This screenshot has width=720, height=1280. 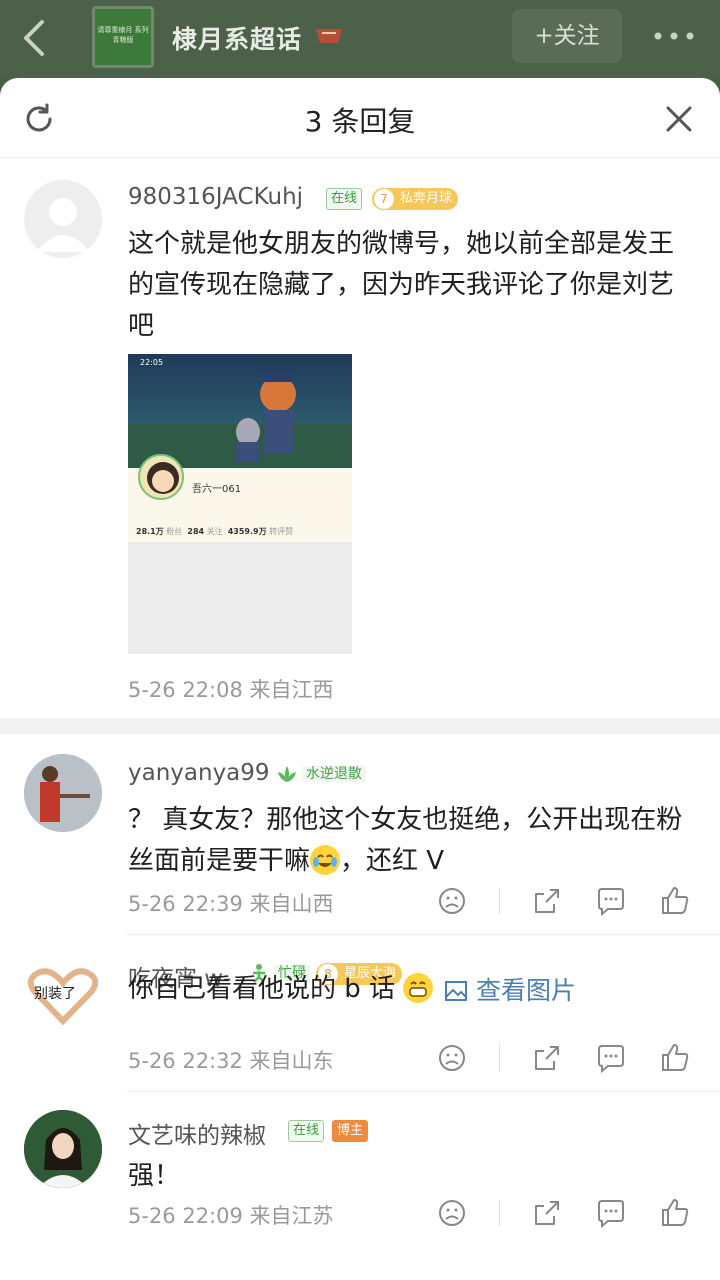 I want to click on comment-meta: 5-26 22:32 来自山东, so click(x=231, y=1061).